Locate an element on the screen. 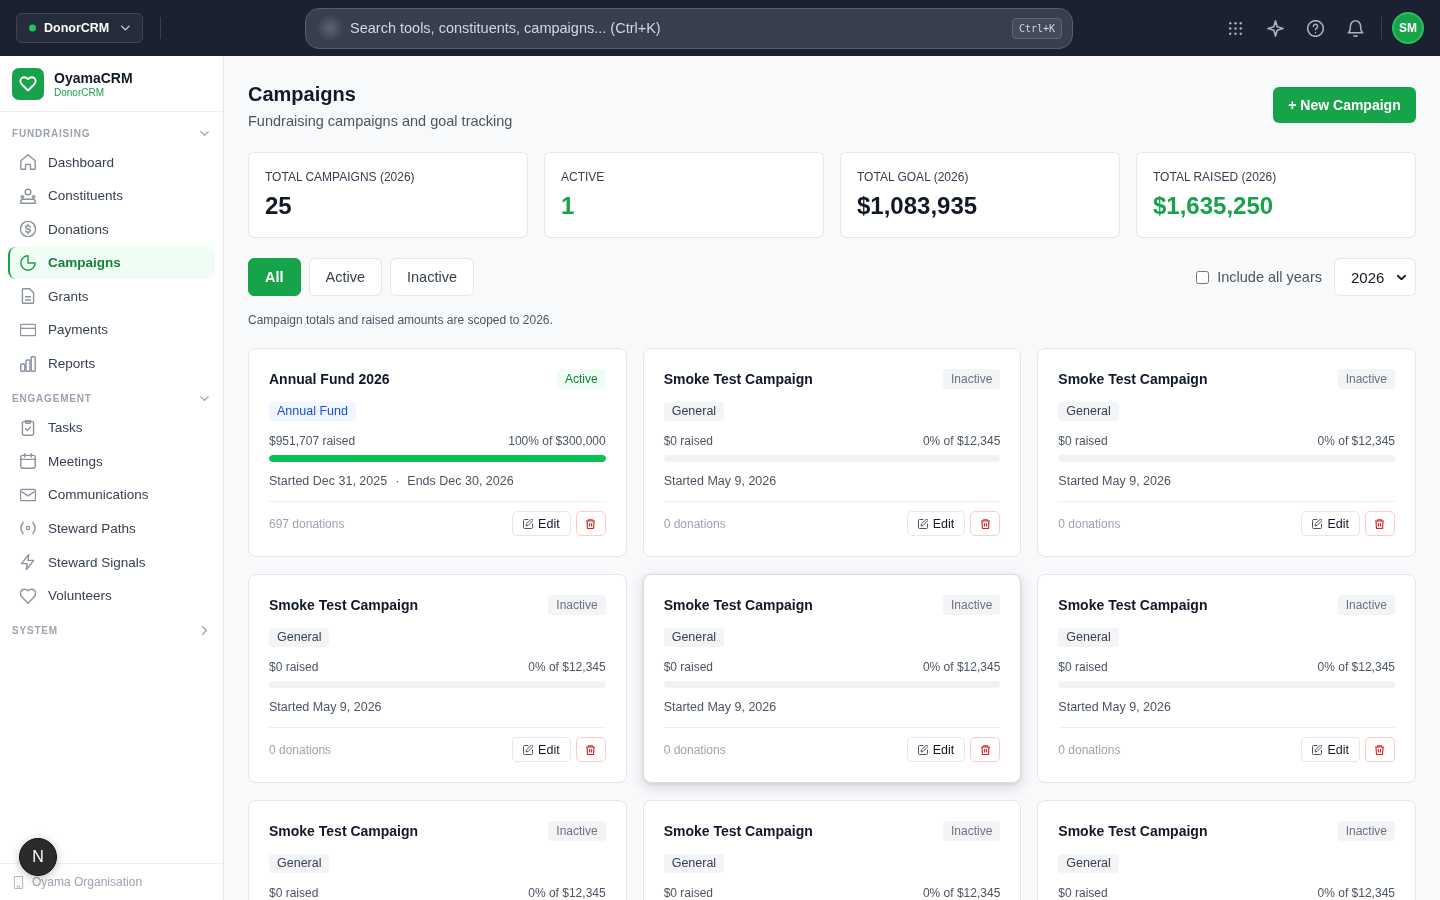 This screenshot has width=1440, height=900. nav-item: Payments is located at coordinates (111, 329).